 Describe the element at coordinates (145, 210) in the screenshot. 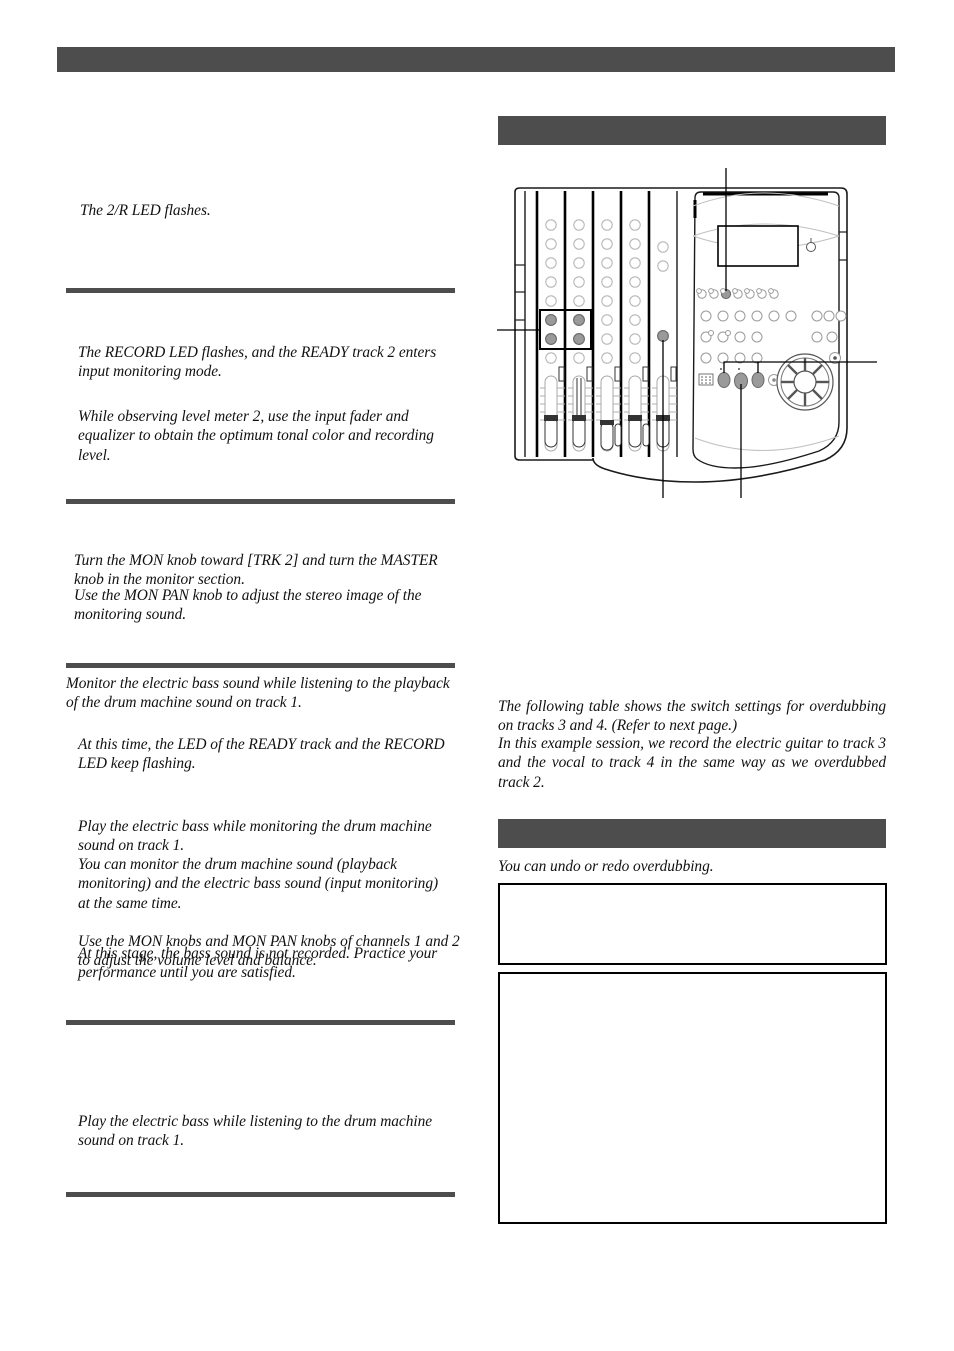

I see `paragraph-2r-led: The 2/R LED flashes.` at that location.